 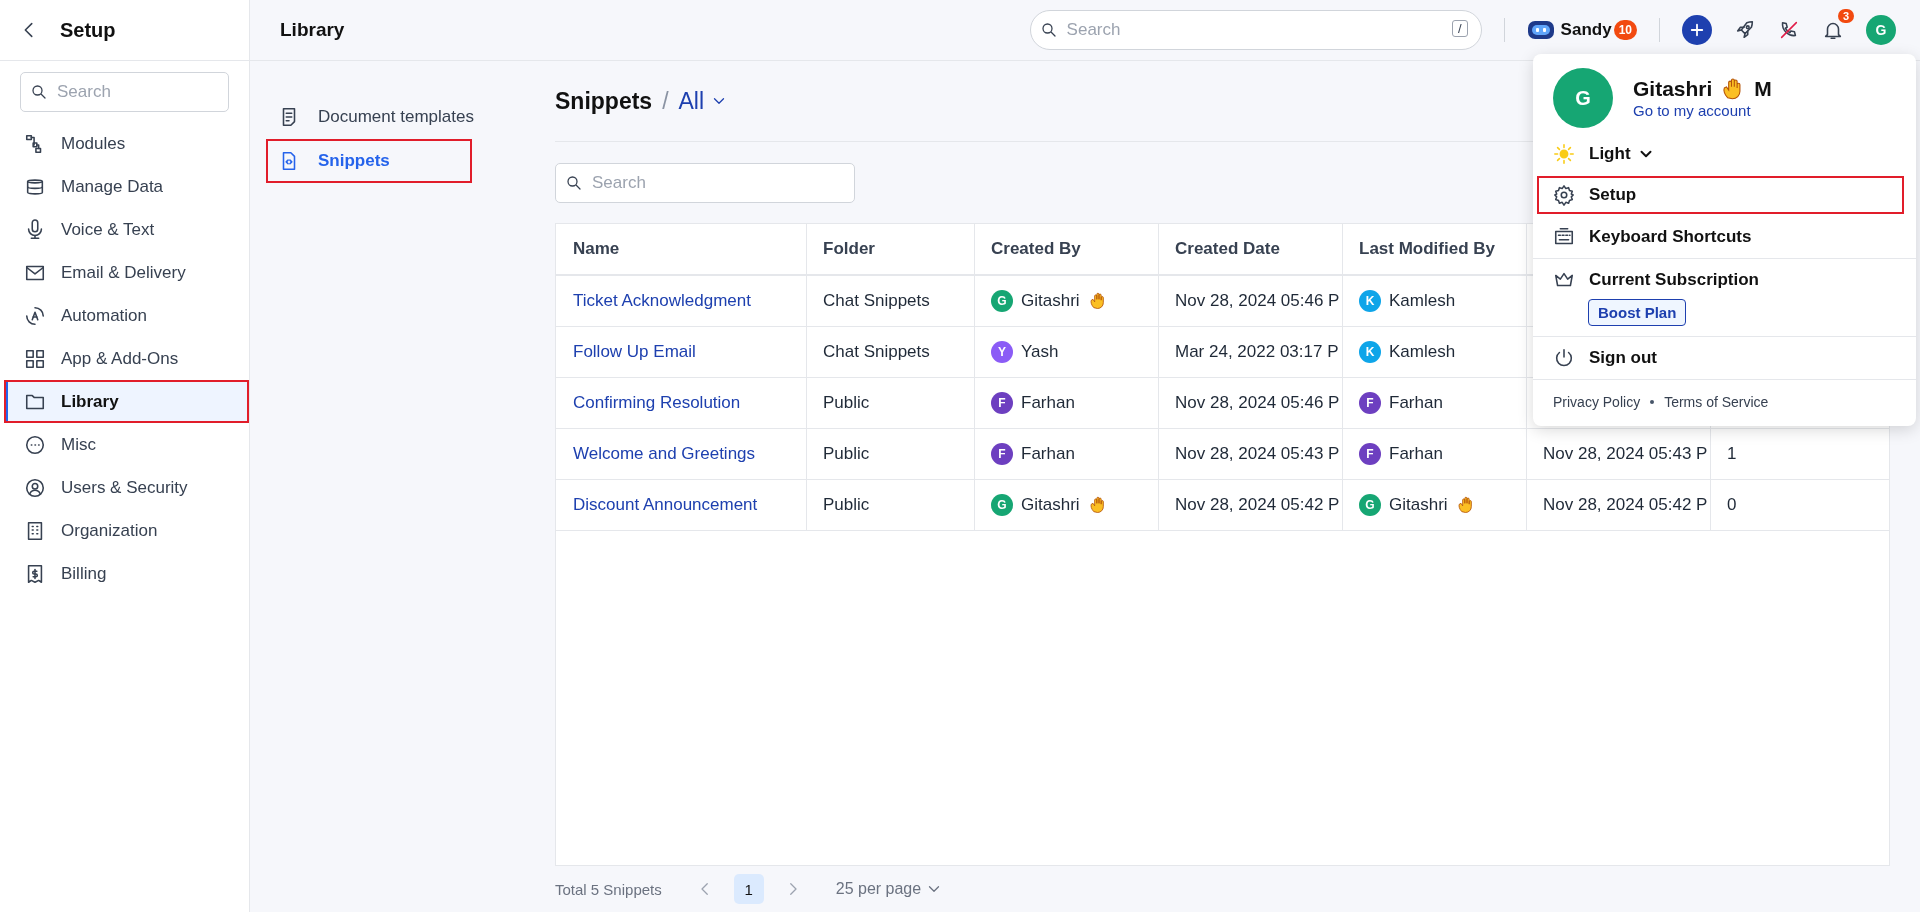 What do you see at coordinates (1625, 30) in the screenshot?
I see `count-badge: 10` at bounding box center [1625, 30].